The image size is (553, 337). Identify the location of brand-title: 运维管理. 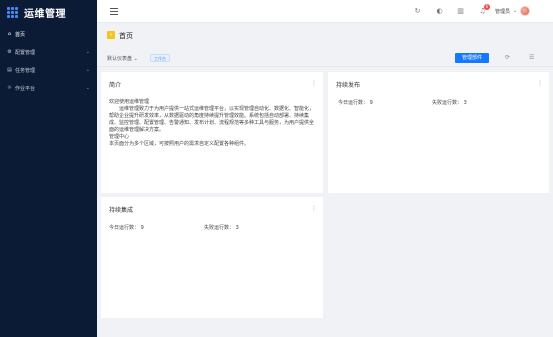
(45, 14).